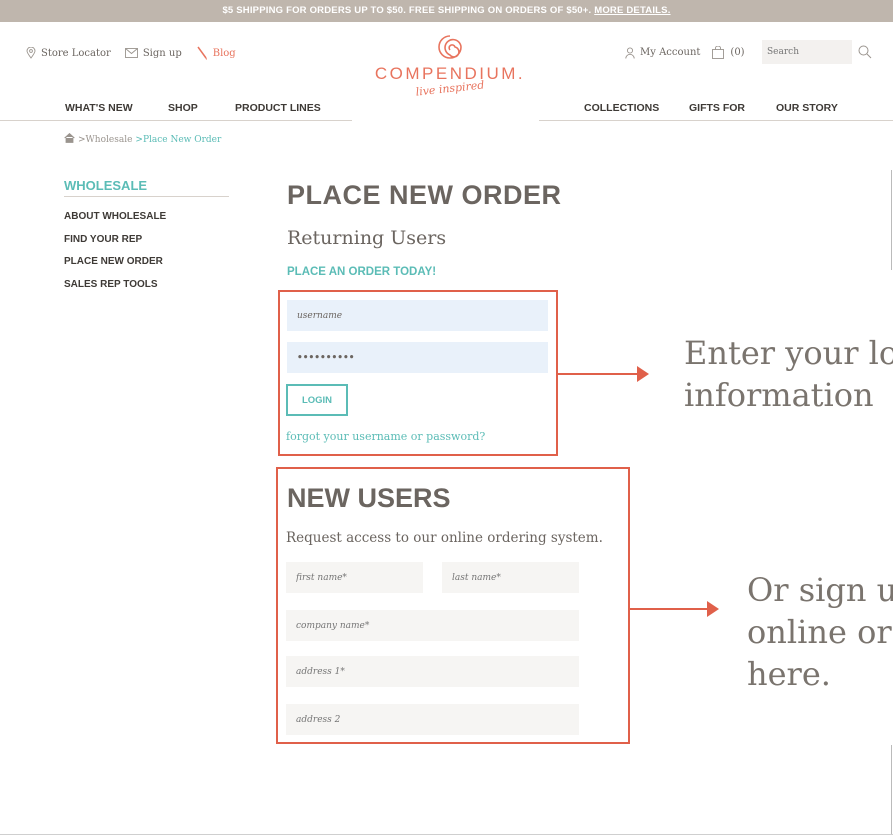 Image resolution: width=893 pixels, height=837 pixels. Describe the element at coordinates (789, 674) in the screenshot. I see `signup-callout-line-3: here.` at that location.